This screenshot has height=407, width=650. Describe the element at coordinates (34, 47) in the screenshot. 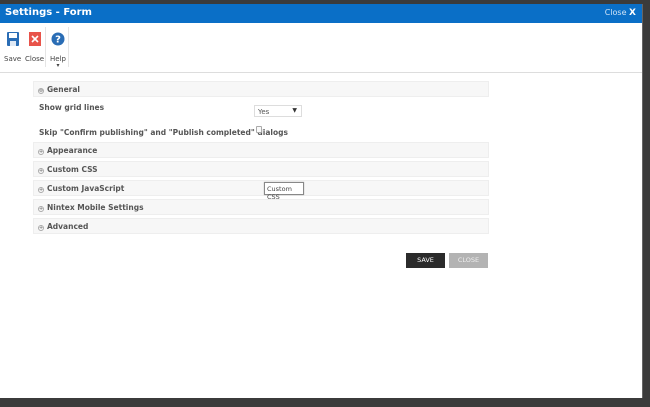

I see `close-tool-button: Close` at that location.